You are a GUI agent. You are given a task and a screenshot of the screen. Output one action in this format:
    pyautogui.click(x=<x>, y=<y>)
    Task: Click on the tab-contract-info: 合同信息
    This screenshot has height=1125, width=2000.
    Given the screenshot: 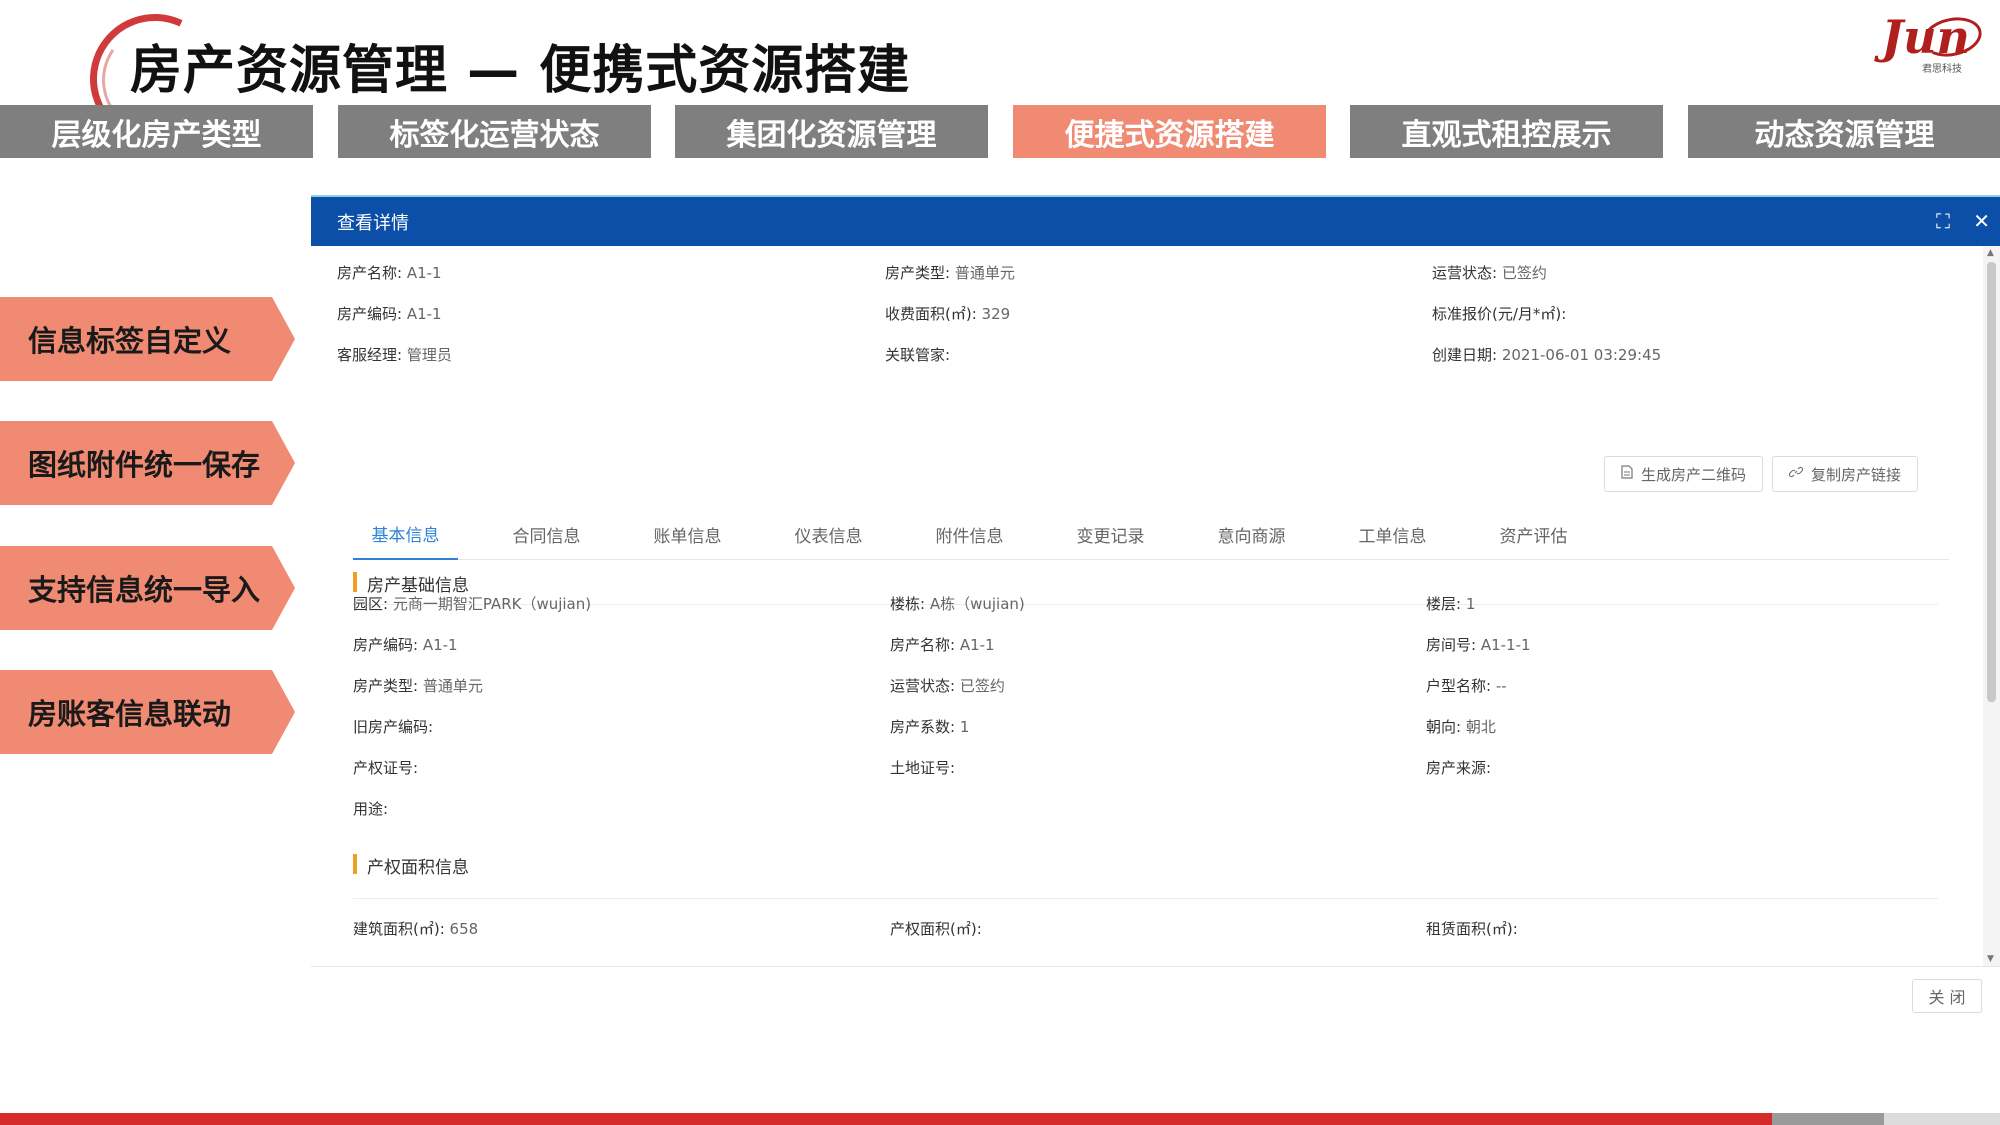 What is the action you would take?
    pyautogui.click(x=546, y=534)
    